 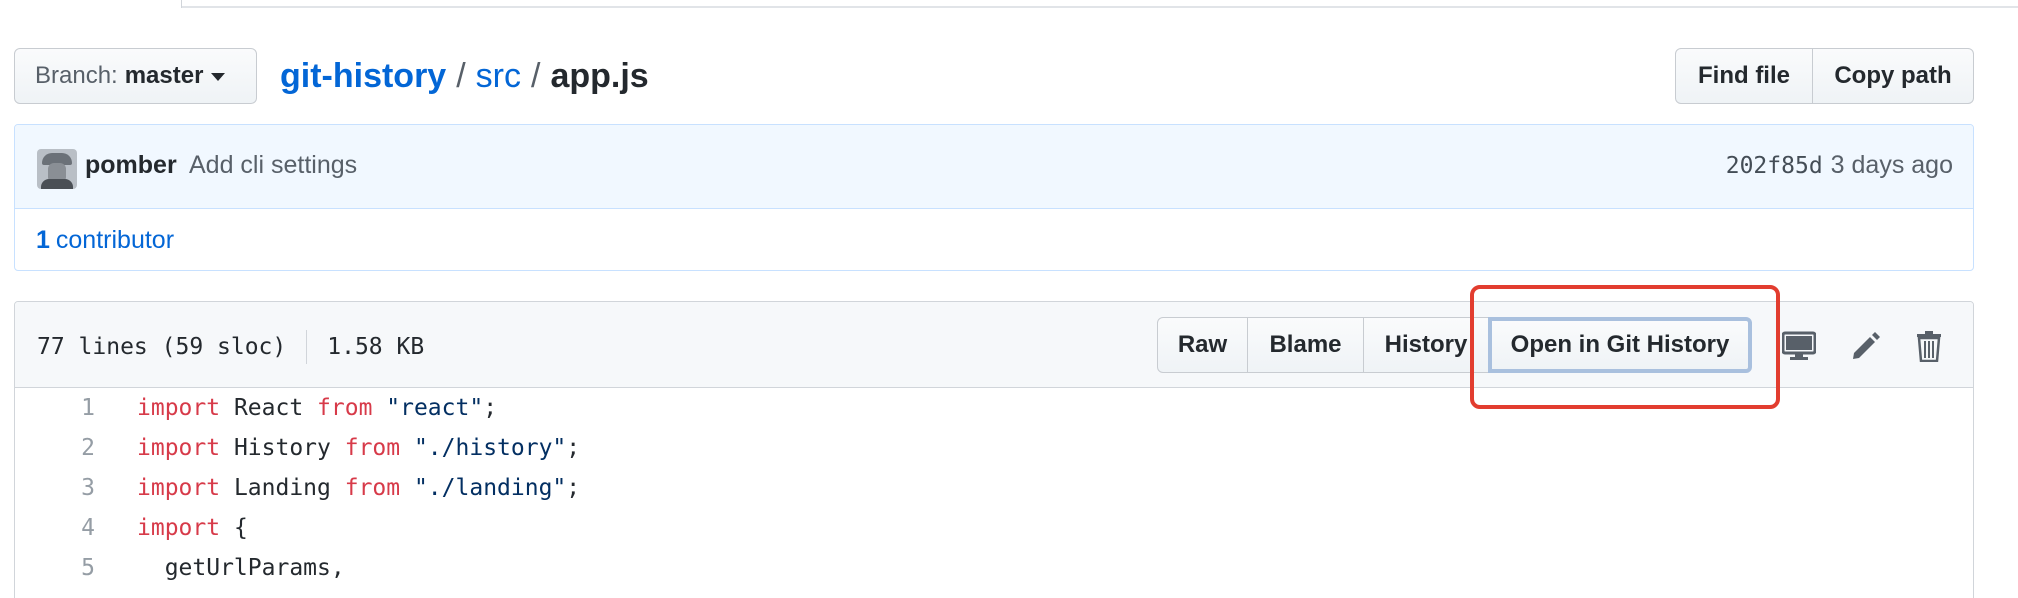 What do you see at coordinates (218, 77) in the screenshot?
I see `caret-down-icon` at bounding box center [218, 77].